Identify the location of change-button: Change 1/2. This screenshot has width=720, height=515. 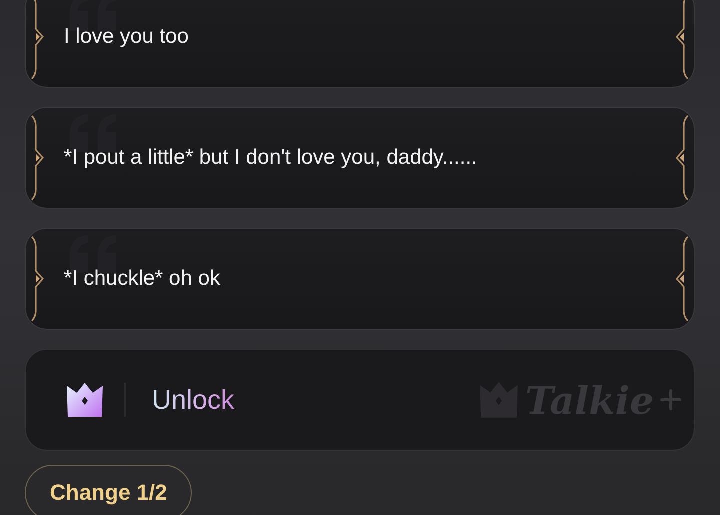
(108, 490).